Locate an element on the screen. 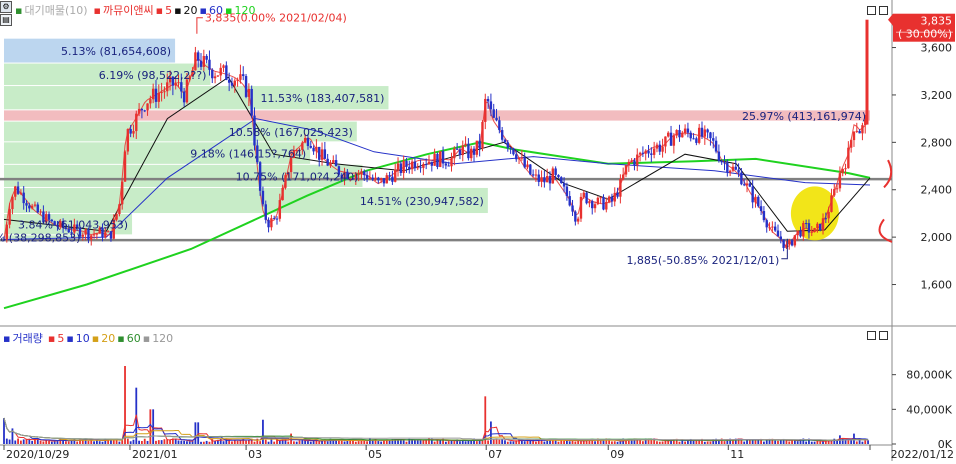  vol-ma120-legend-label: 120 is located at coordinates (163, 338).